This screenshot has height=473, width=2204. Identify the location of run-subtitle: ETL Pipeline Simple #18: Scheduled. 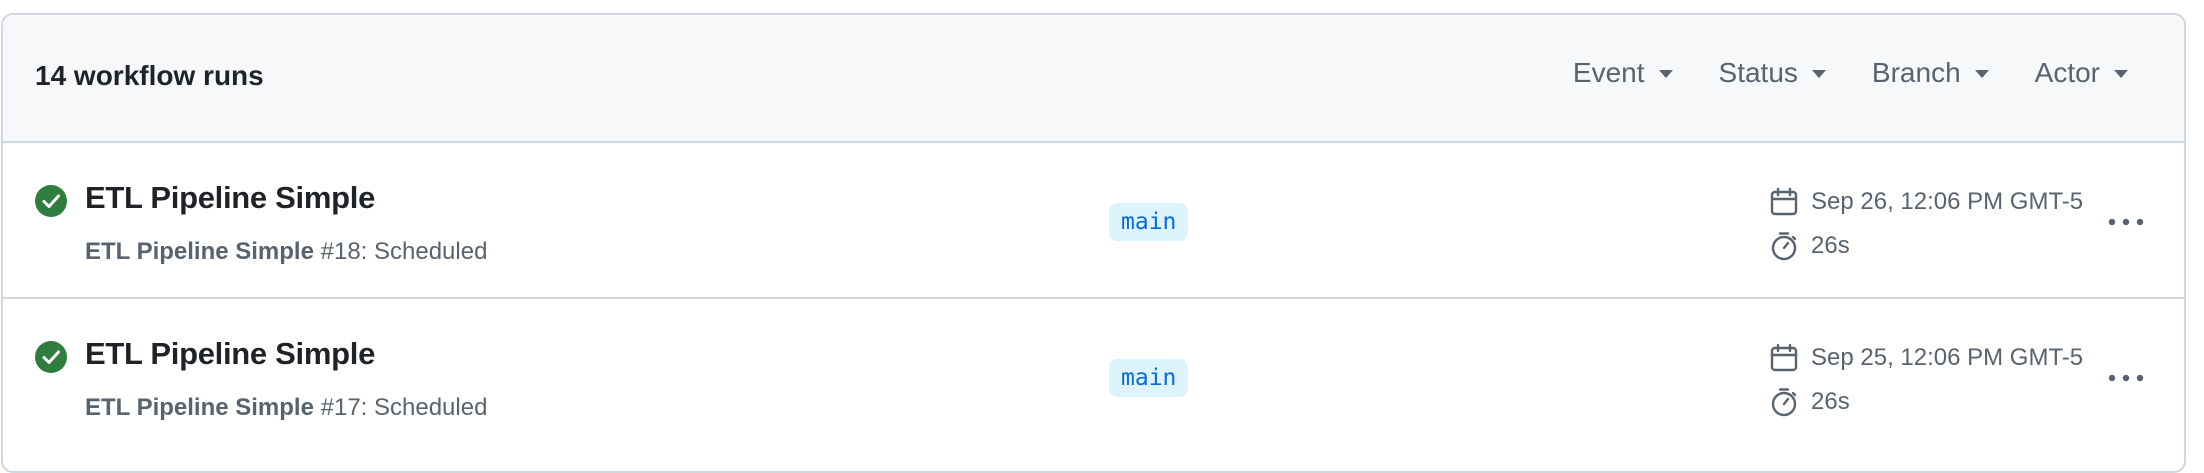
(286, 252).